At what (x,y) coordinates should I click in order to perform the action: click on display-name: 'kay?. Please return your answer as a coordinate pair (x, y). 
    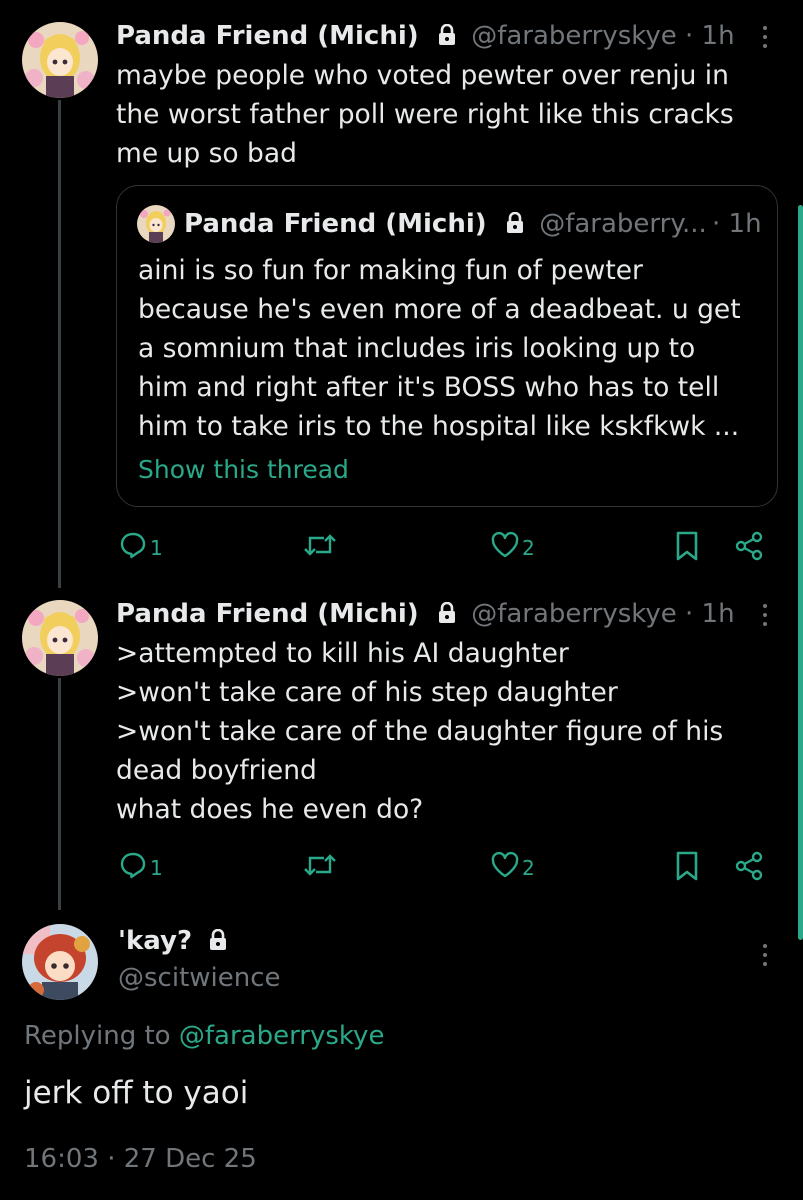
    Looking at the image, I should click on (155, 941).